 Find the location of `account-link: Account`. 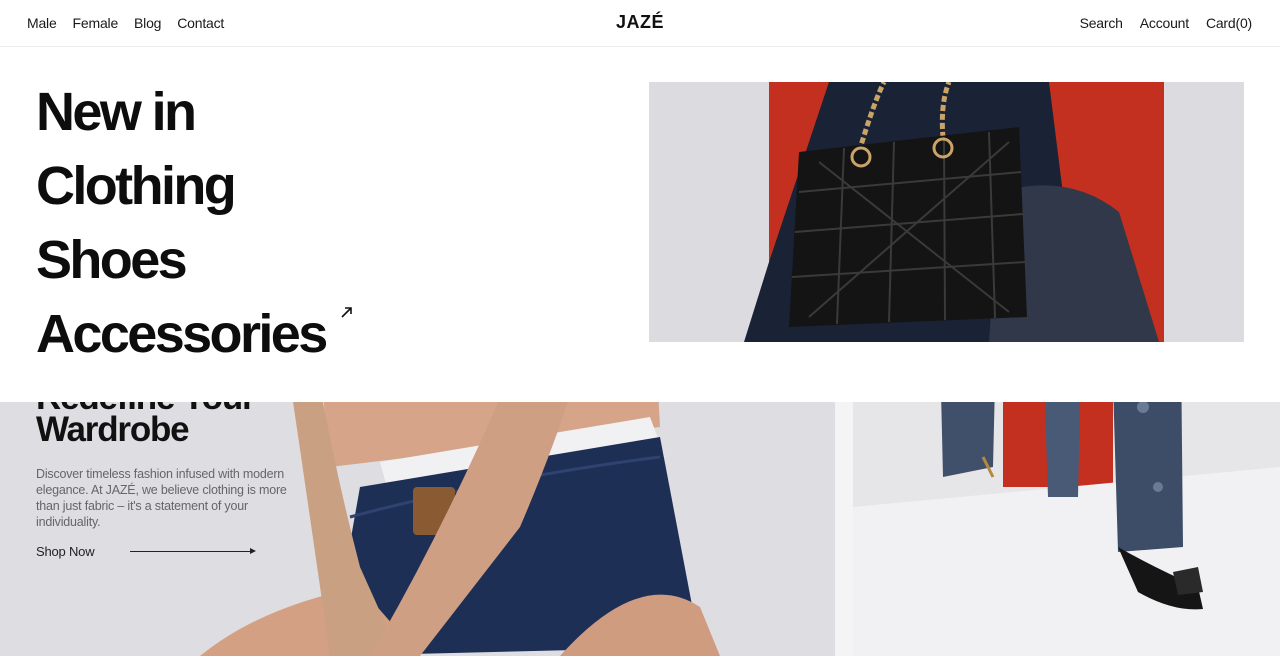

account-link: Account is located at coordinates (1164, 23).